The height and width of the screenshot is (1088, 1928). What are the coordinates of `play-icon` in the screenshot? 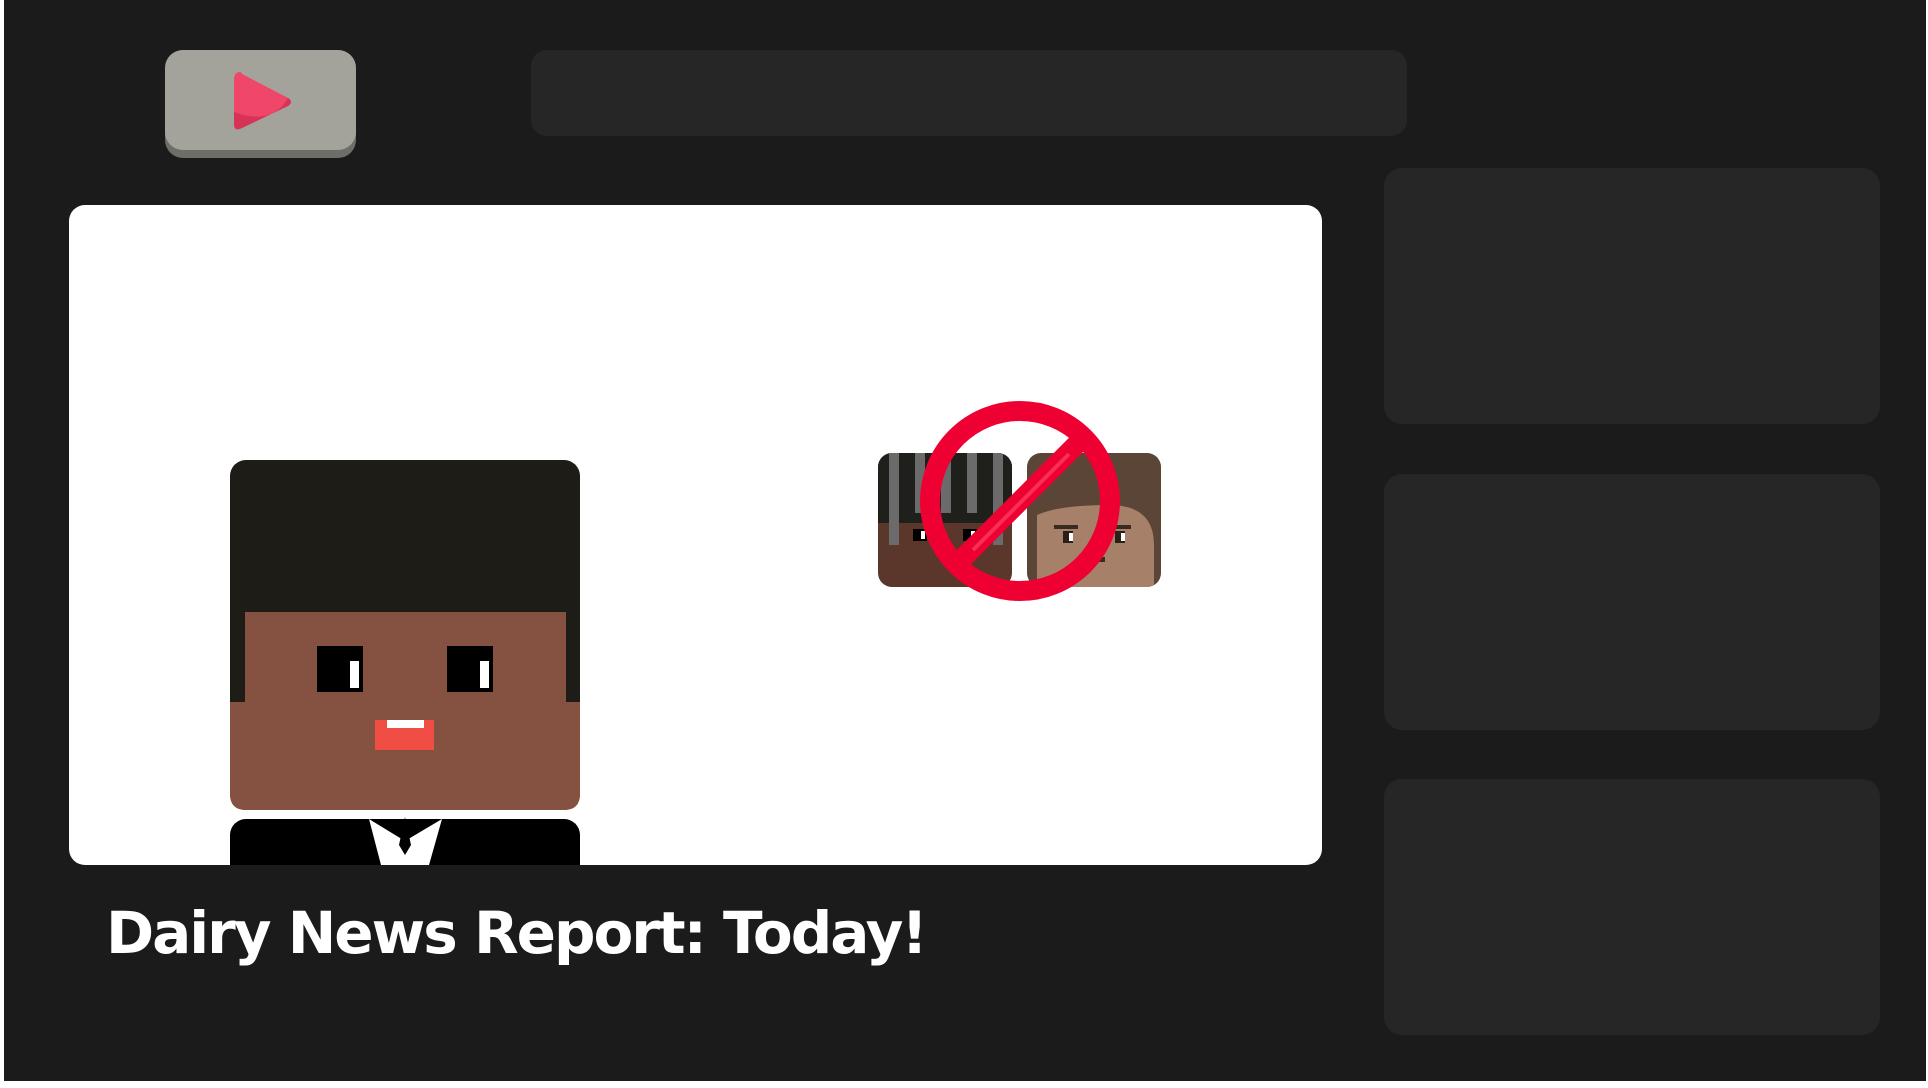 It's located at (262, 101).